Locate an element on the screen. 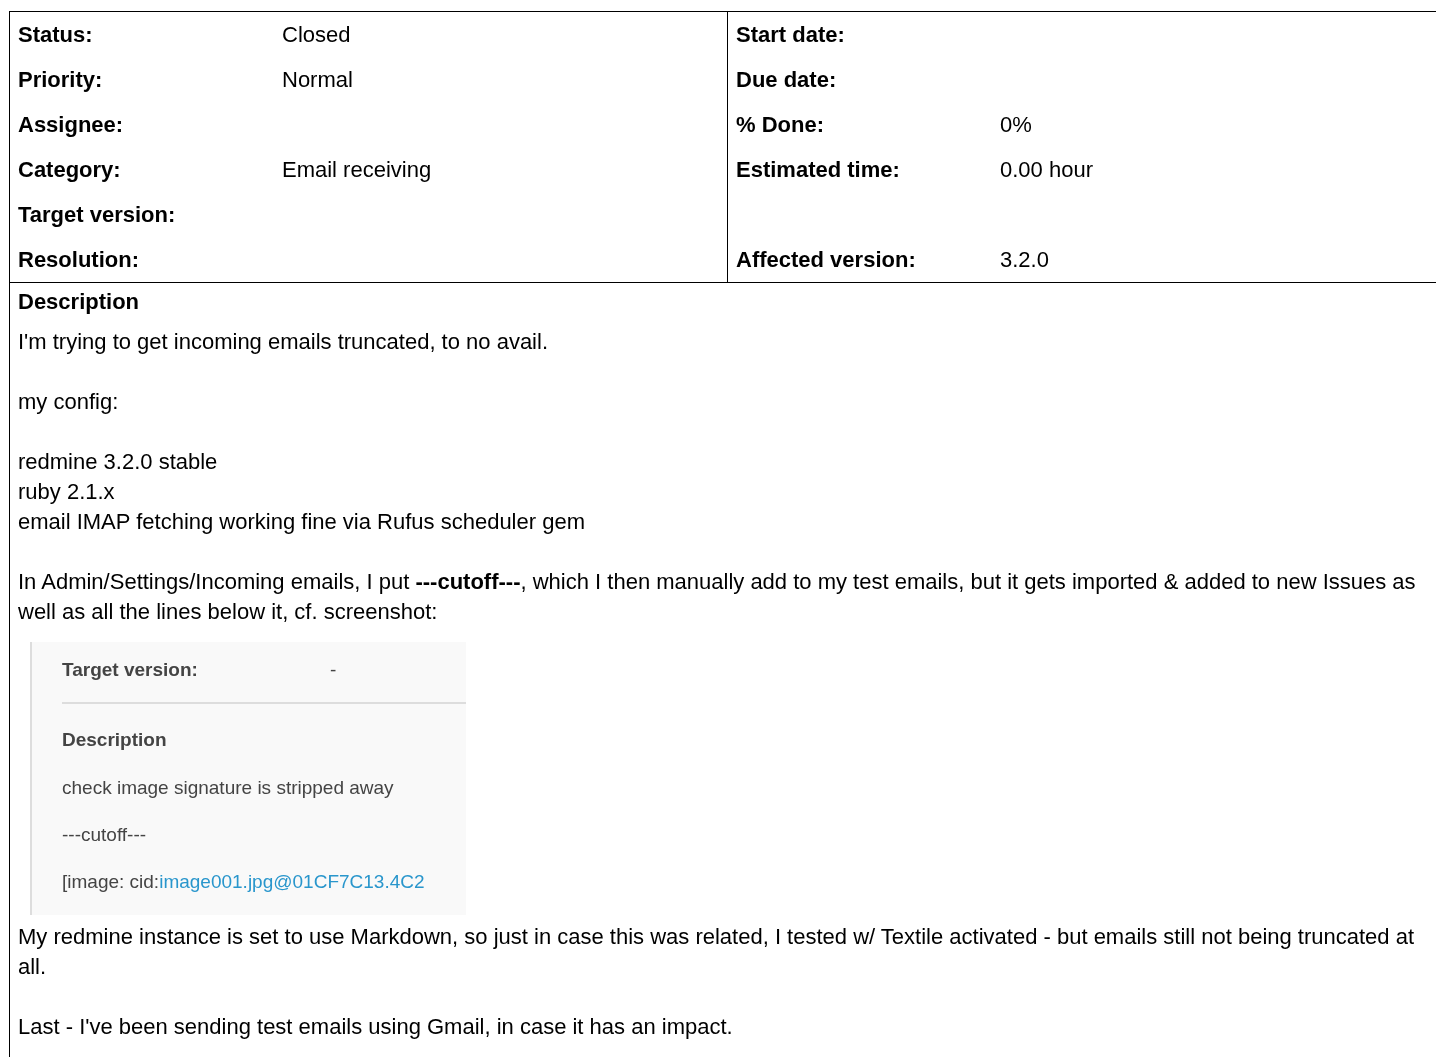  description-text: redmine 3.2.0 stable is located at coordinates (118, 462).